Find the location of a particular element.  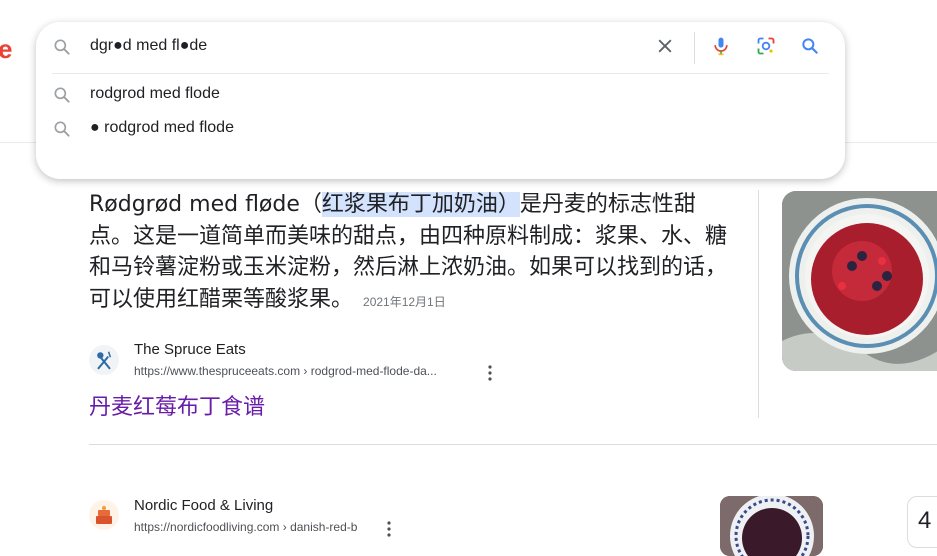

clear-icon is located at coordinates (665, 46).